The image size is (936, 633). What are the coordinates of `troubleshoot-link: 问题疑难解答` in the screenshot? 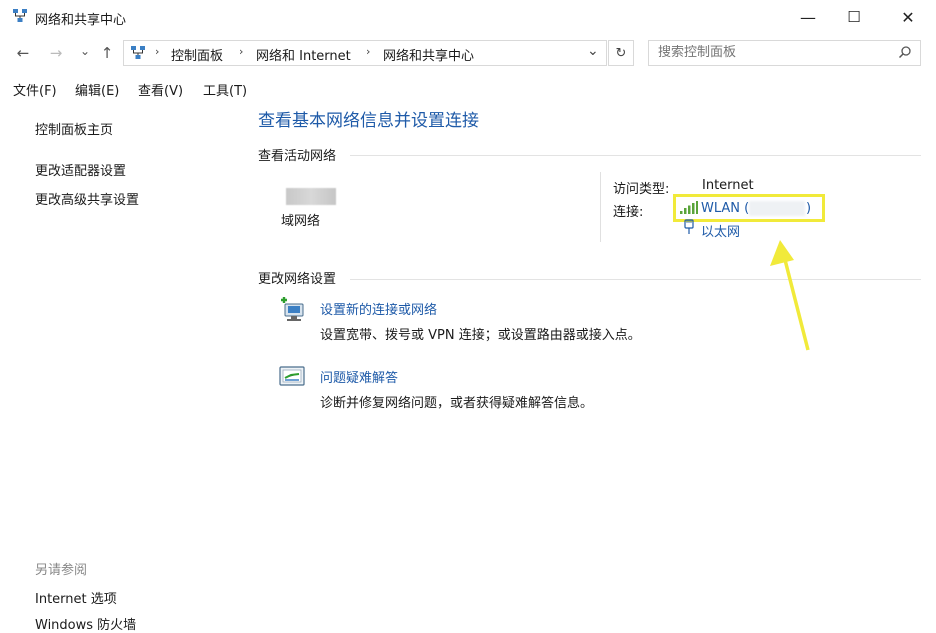 It's located at (359, 376).